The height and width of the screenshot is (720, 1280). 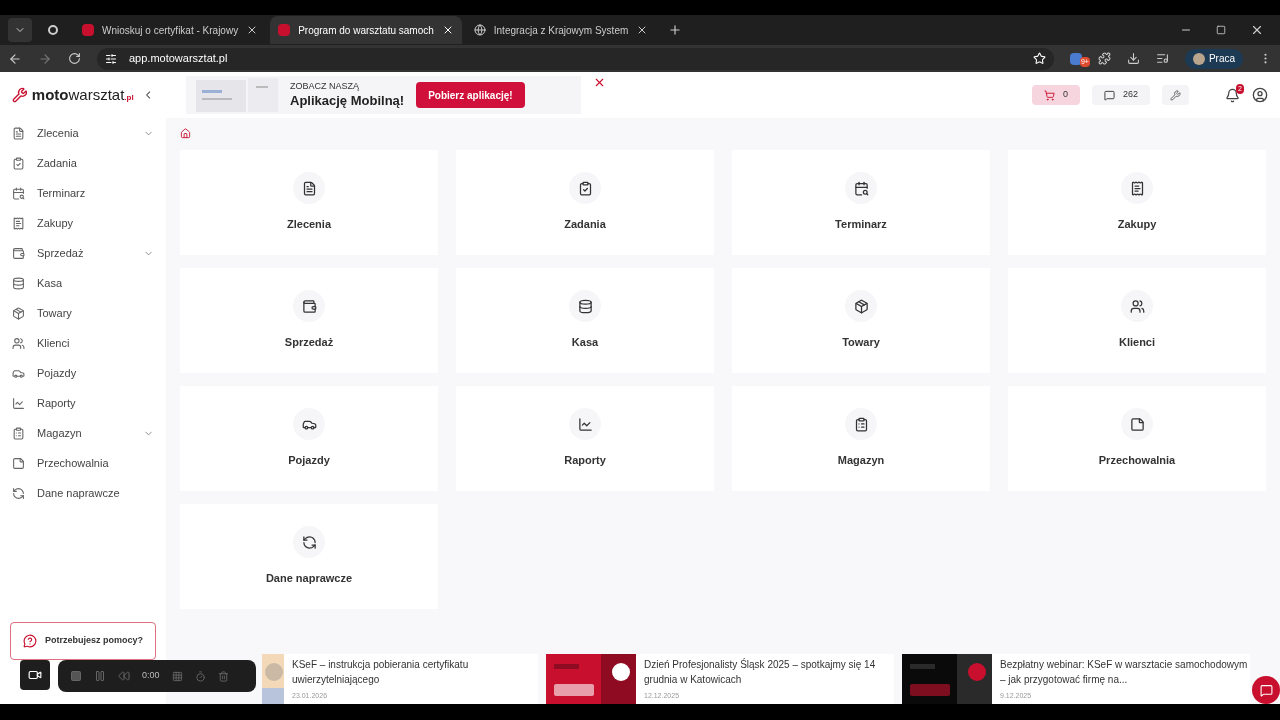 What do you see at coordinates (83, 373) in the screenshot?
I see `sidebar-item: Pojazdy` at bounding box center [83, 373].